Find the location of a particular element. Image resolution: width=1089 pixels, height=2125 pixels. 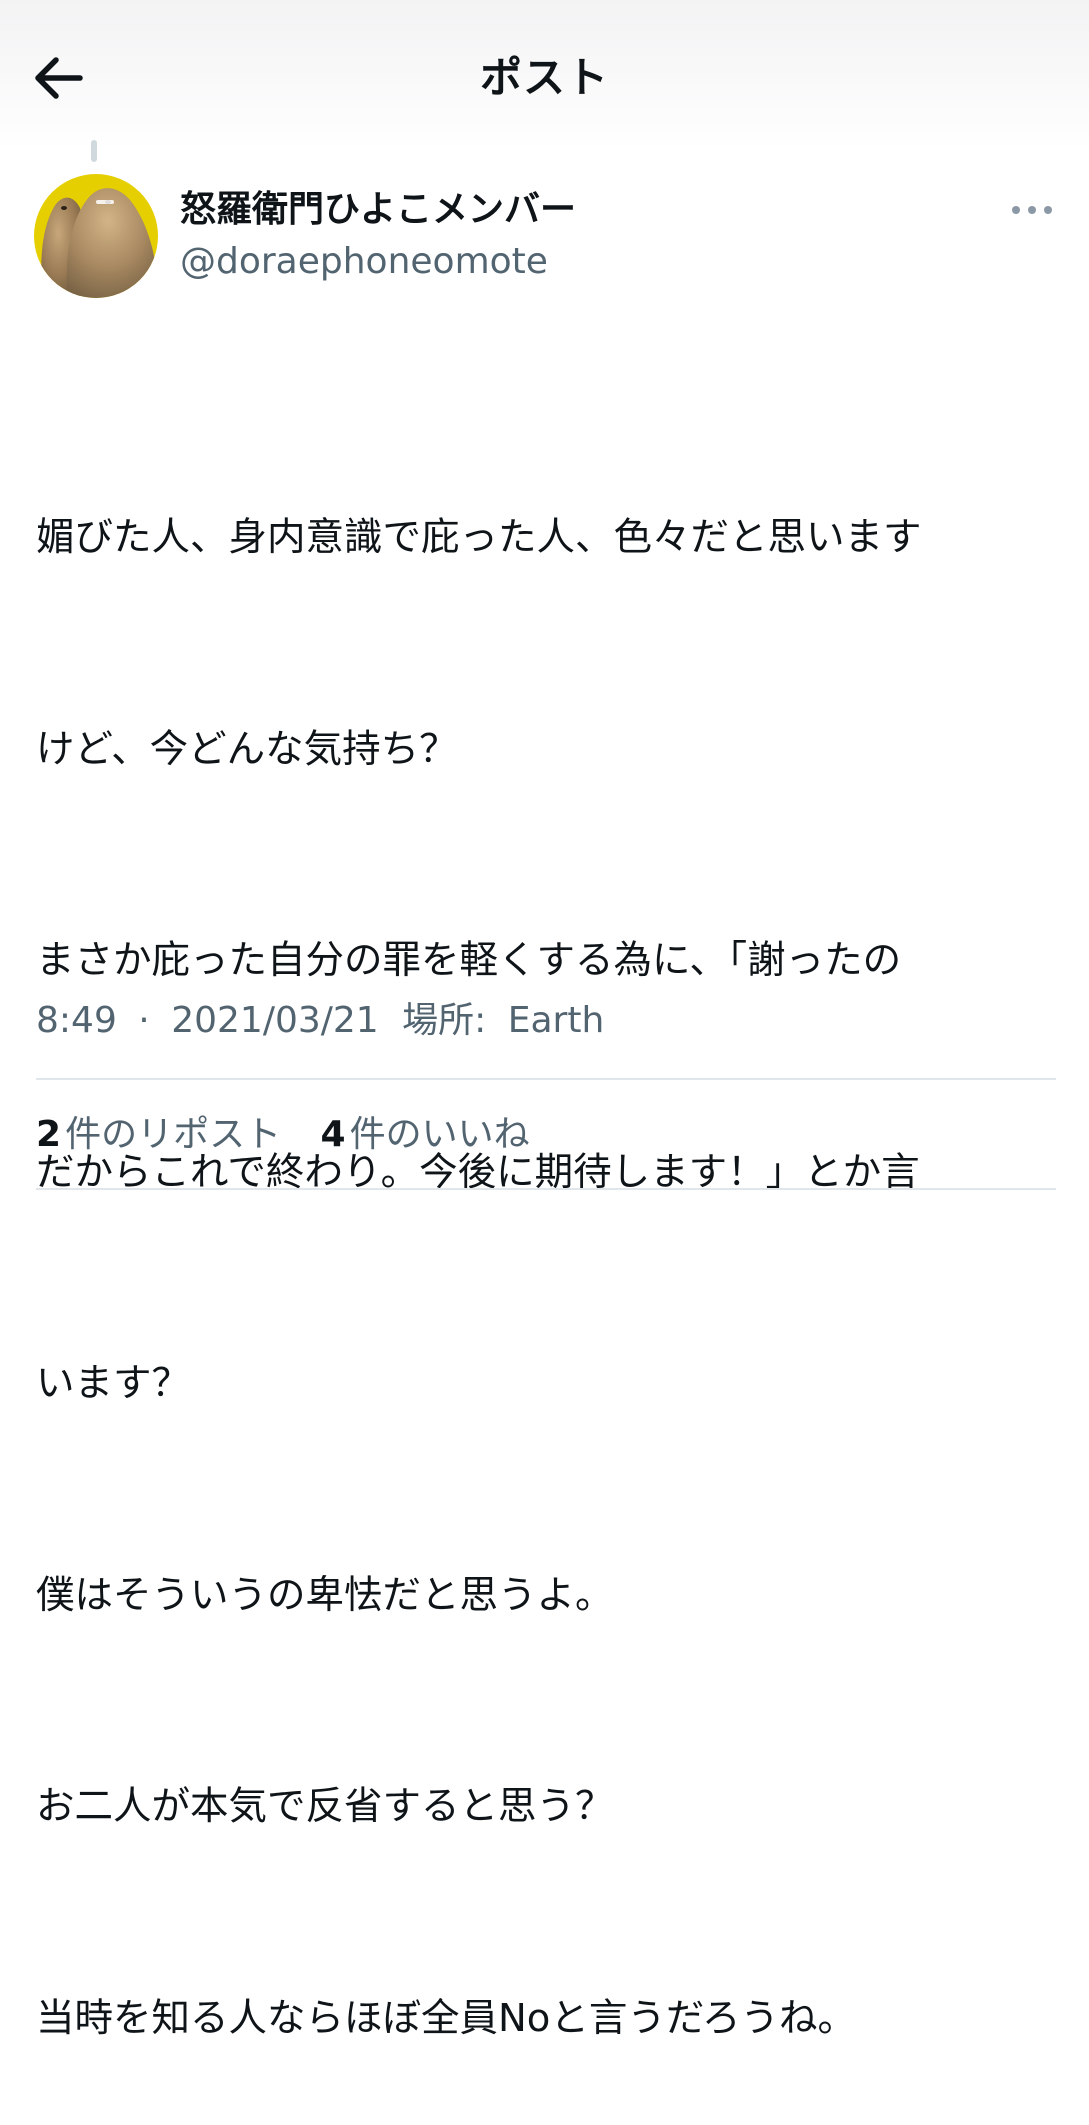

page-title: ポスト is located at coordinates (544, 77).